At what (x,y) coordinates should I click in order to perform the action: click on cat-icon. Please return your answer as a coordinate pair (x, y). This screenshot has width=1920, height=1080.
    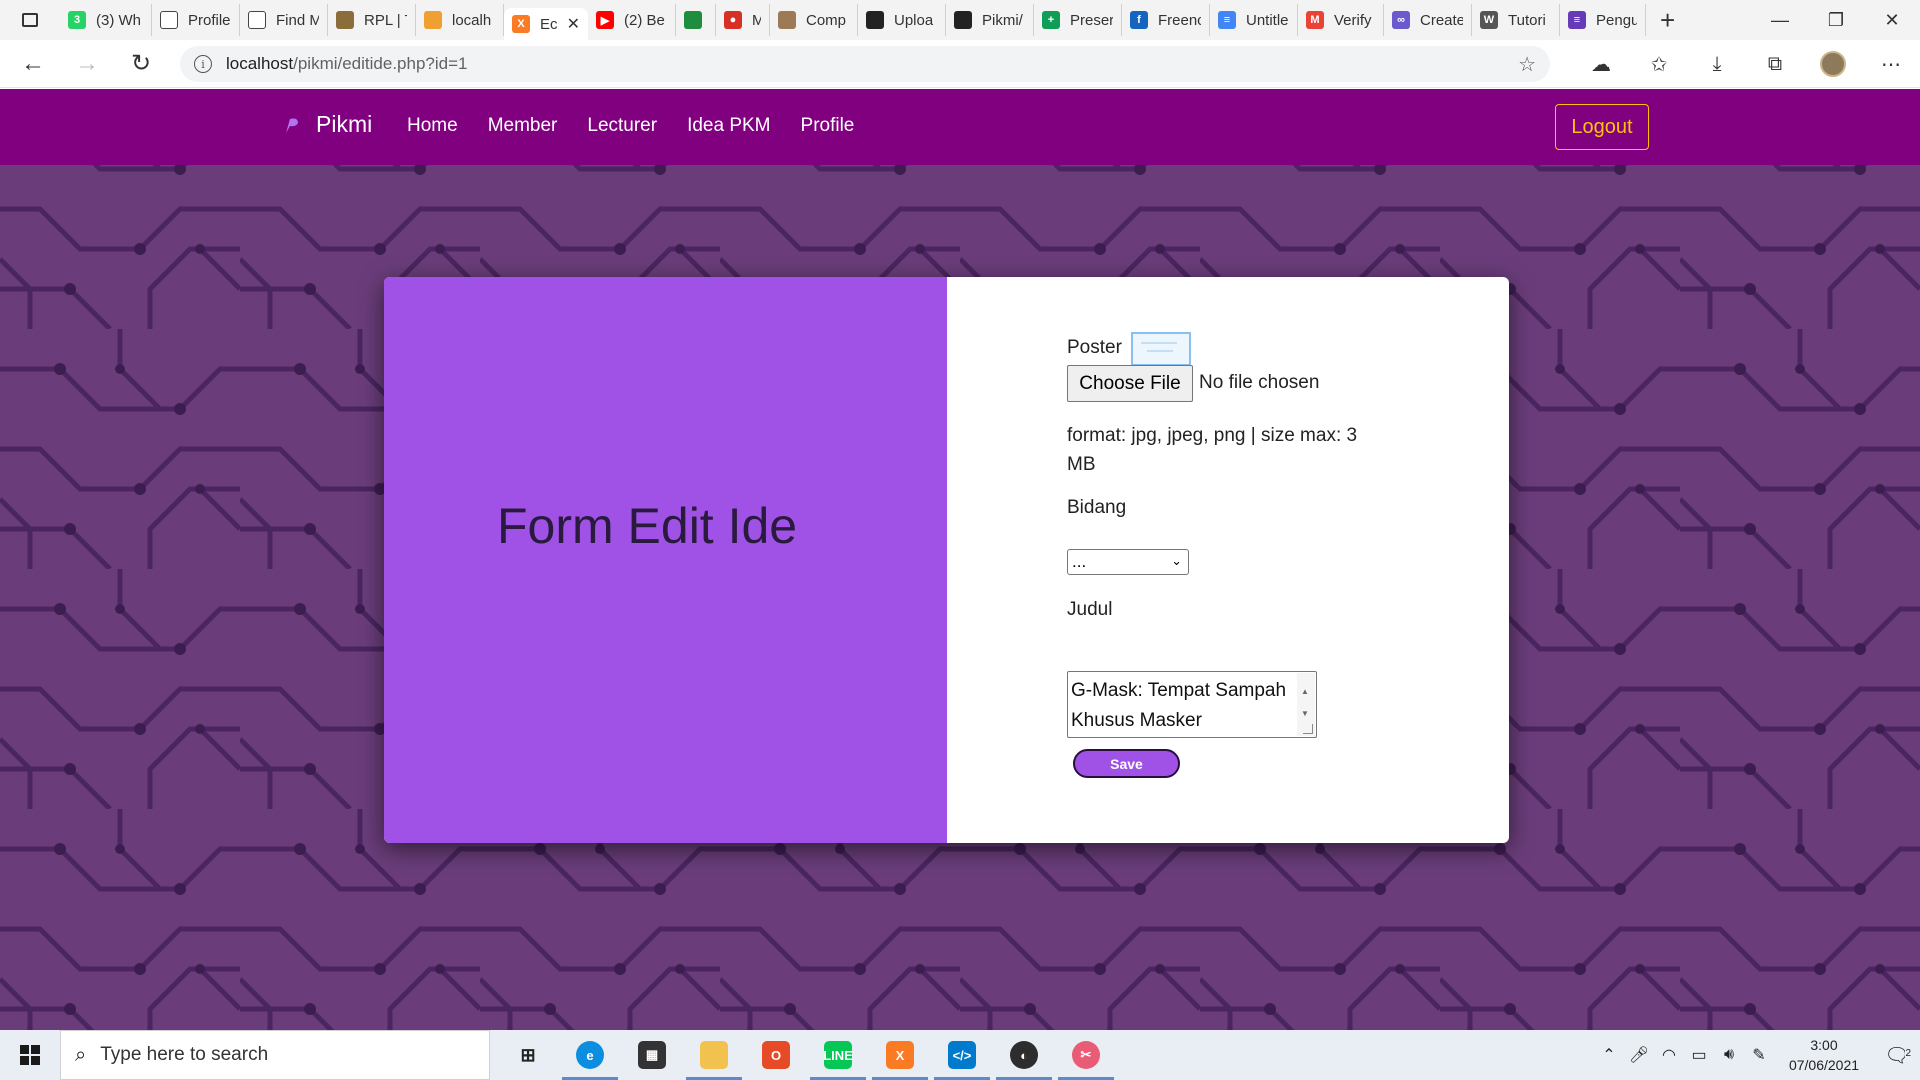
    Looking at the image, I should click on (787, 20).